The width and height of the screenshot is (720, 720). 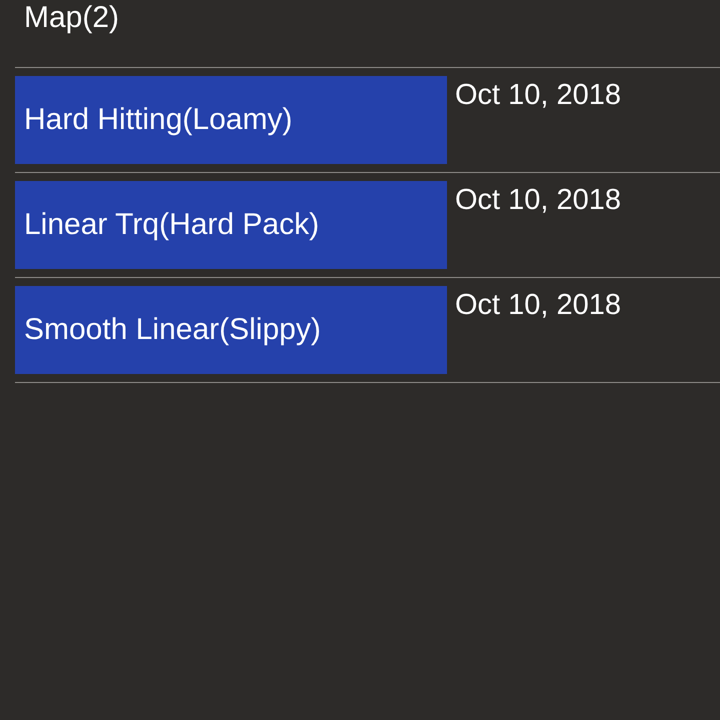 What do you see at coordinates (231, 18) in the screenshot?
I see `map-name: Map(2)` at bounding box center [231, 18].